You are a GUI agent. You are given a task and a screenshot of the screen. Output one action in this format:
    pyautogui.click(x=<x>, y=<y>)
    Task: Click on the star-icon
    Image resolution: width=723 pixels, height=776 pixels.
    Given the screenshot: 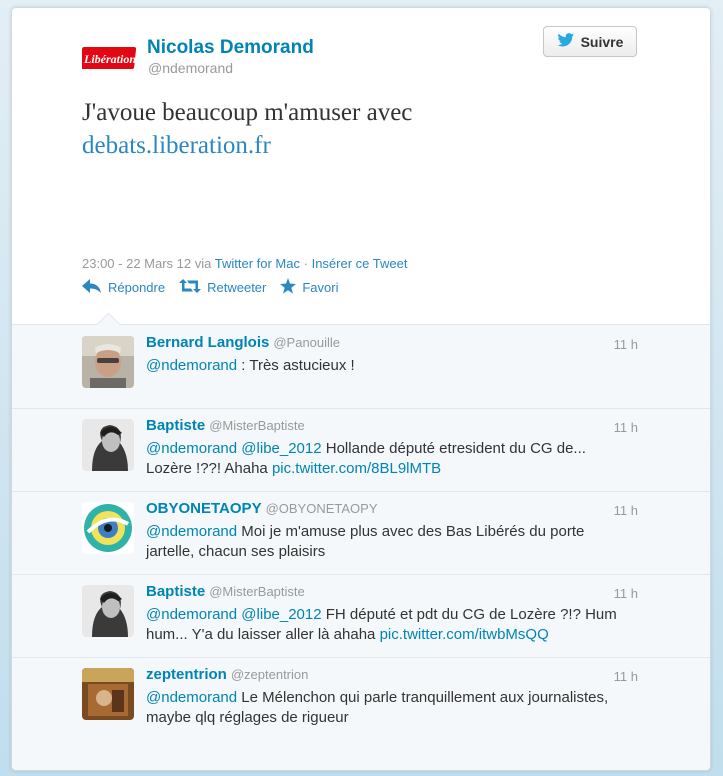 What is the action you would take?
    pyautogui.click(x=288, y=287)
    